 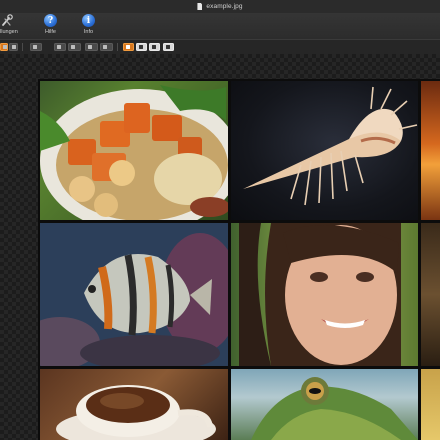 I want to click on toolbar: ellungen ? Hilfe i Info, so click(x=220, y=26).